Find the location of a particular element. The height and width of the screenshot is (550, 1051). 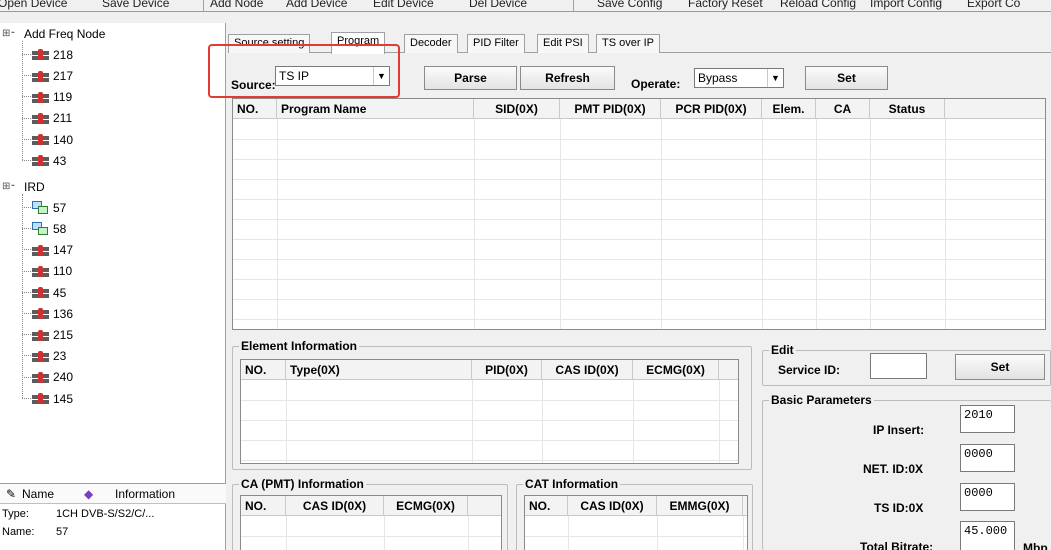

basic-params-title: Basic Parameters is located at coordinates (821, 400).